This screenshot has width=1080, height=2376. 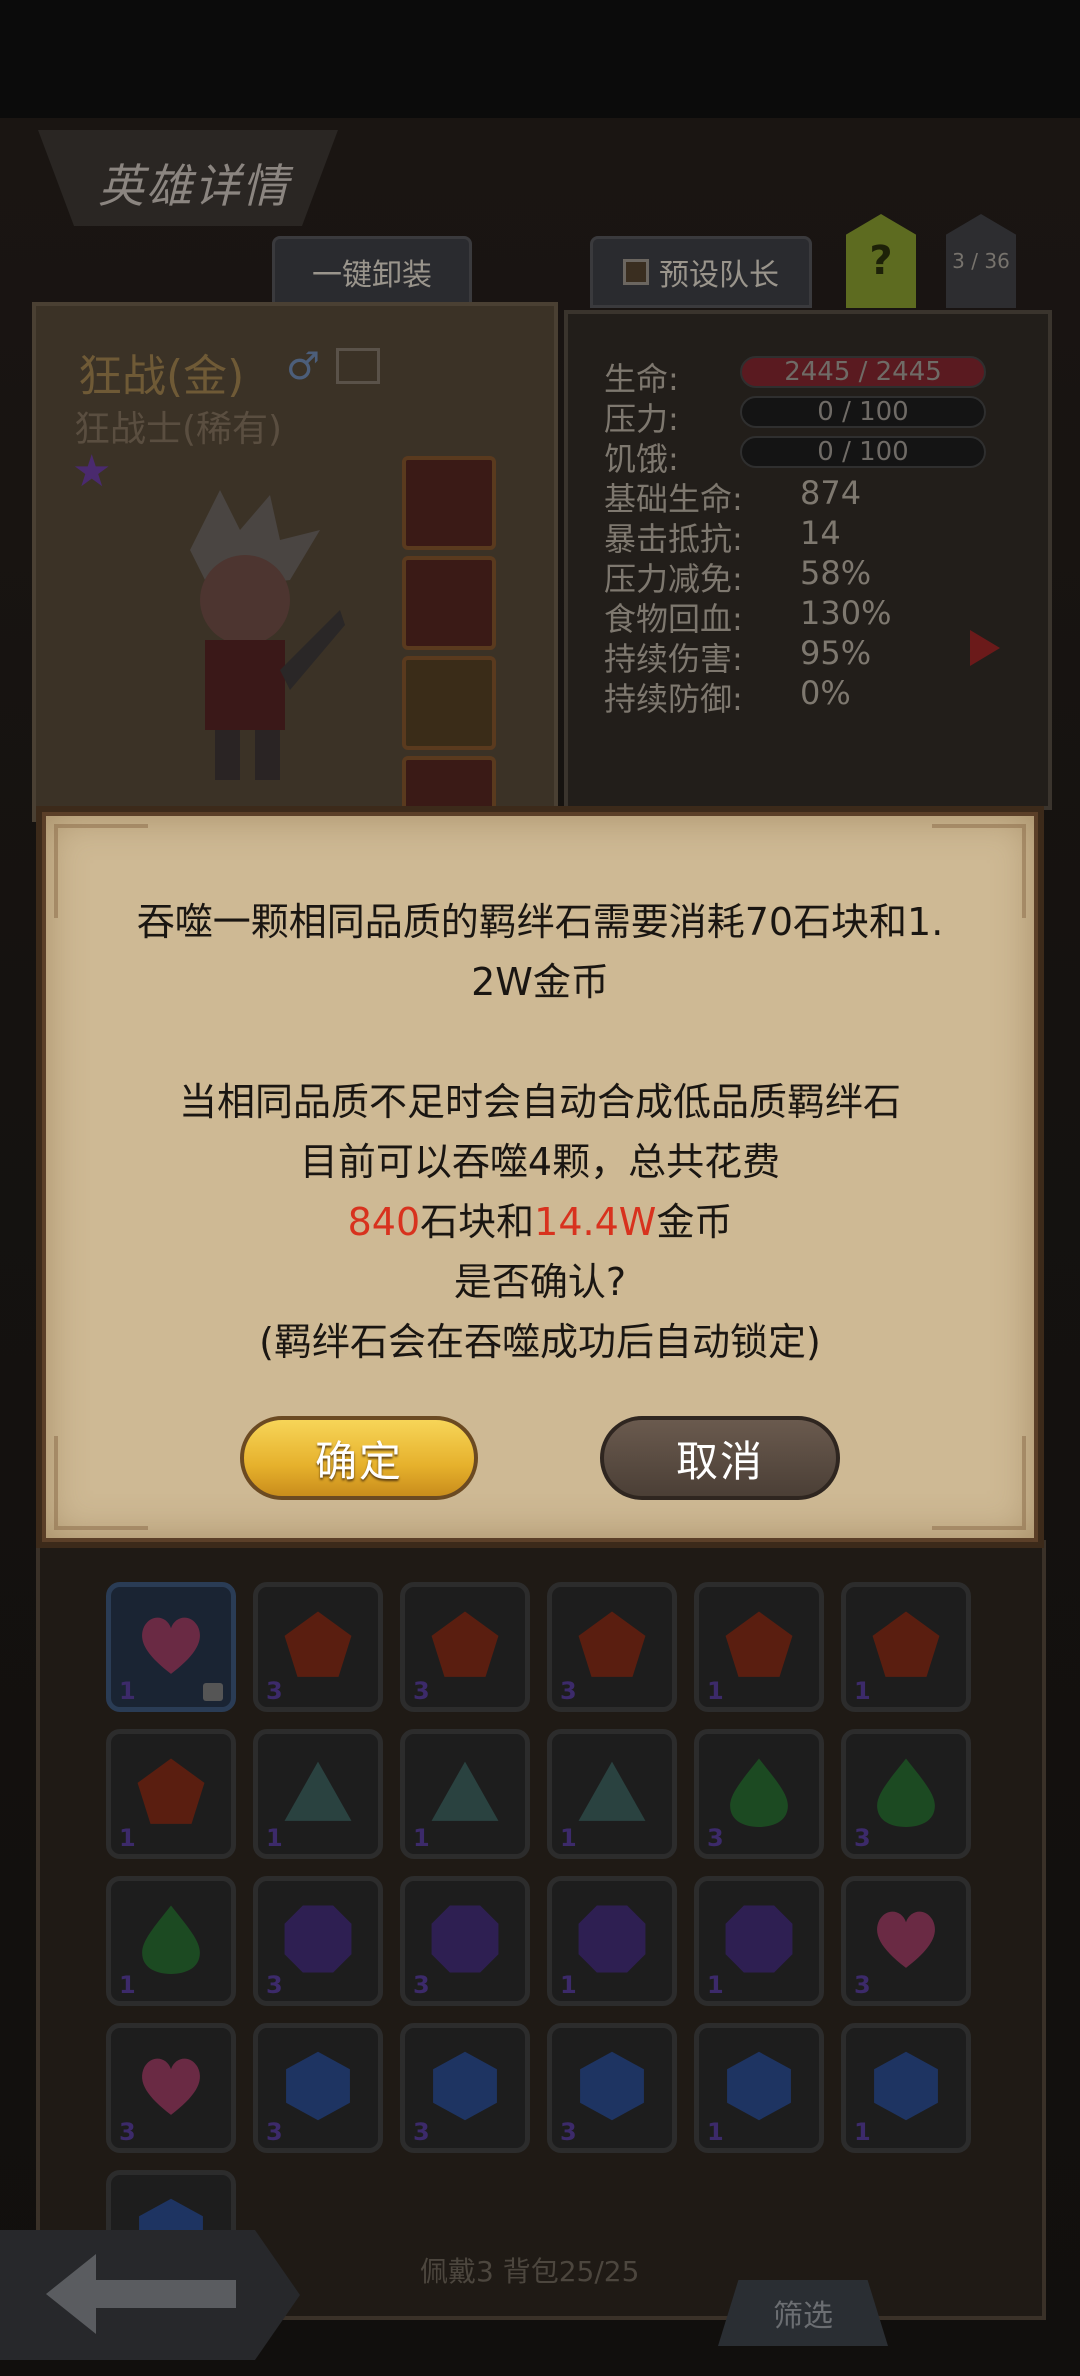 I want to click on stat-value: 874, so click(x=831, y=493).